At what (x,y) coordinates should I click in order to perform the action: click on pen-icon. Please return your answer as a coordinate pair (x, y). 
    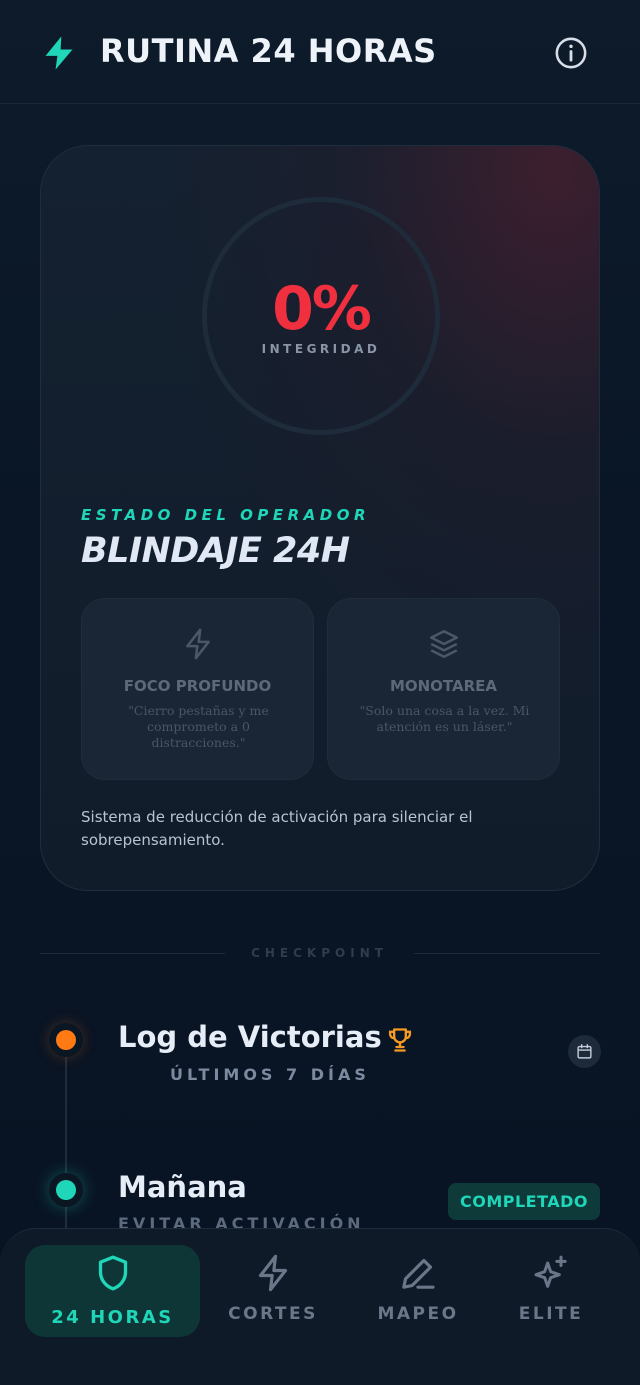
    Looking at the image, I should click on (418, 1273).